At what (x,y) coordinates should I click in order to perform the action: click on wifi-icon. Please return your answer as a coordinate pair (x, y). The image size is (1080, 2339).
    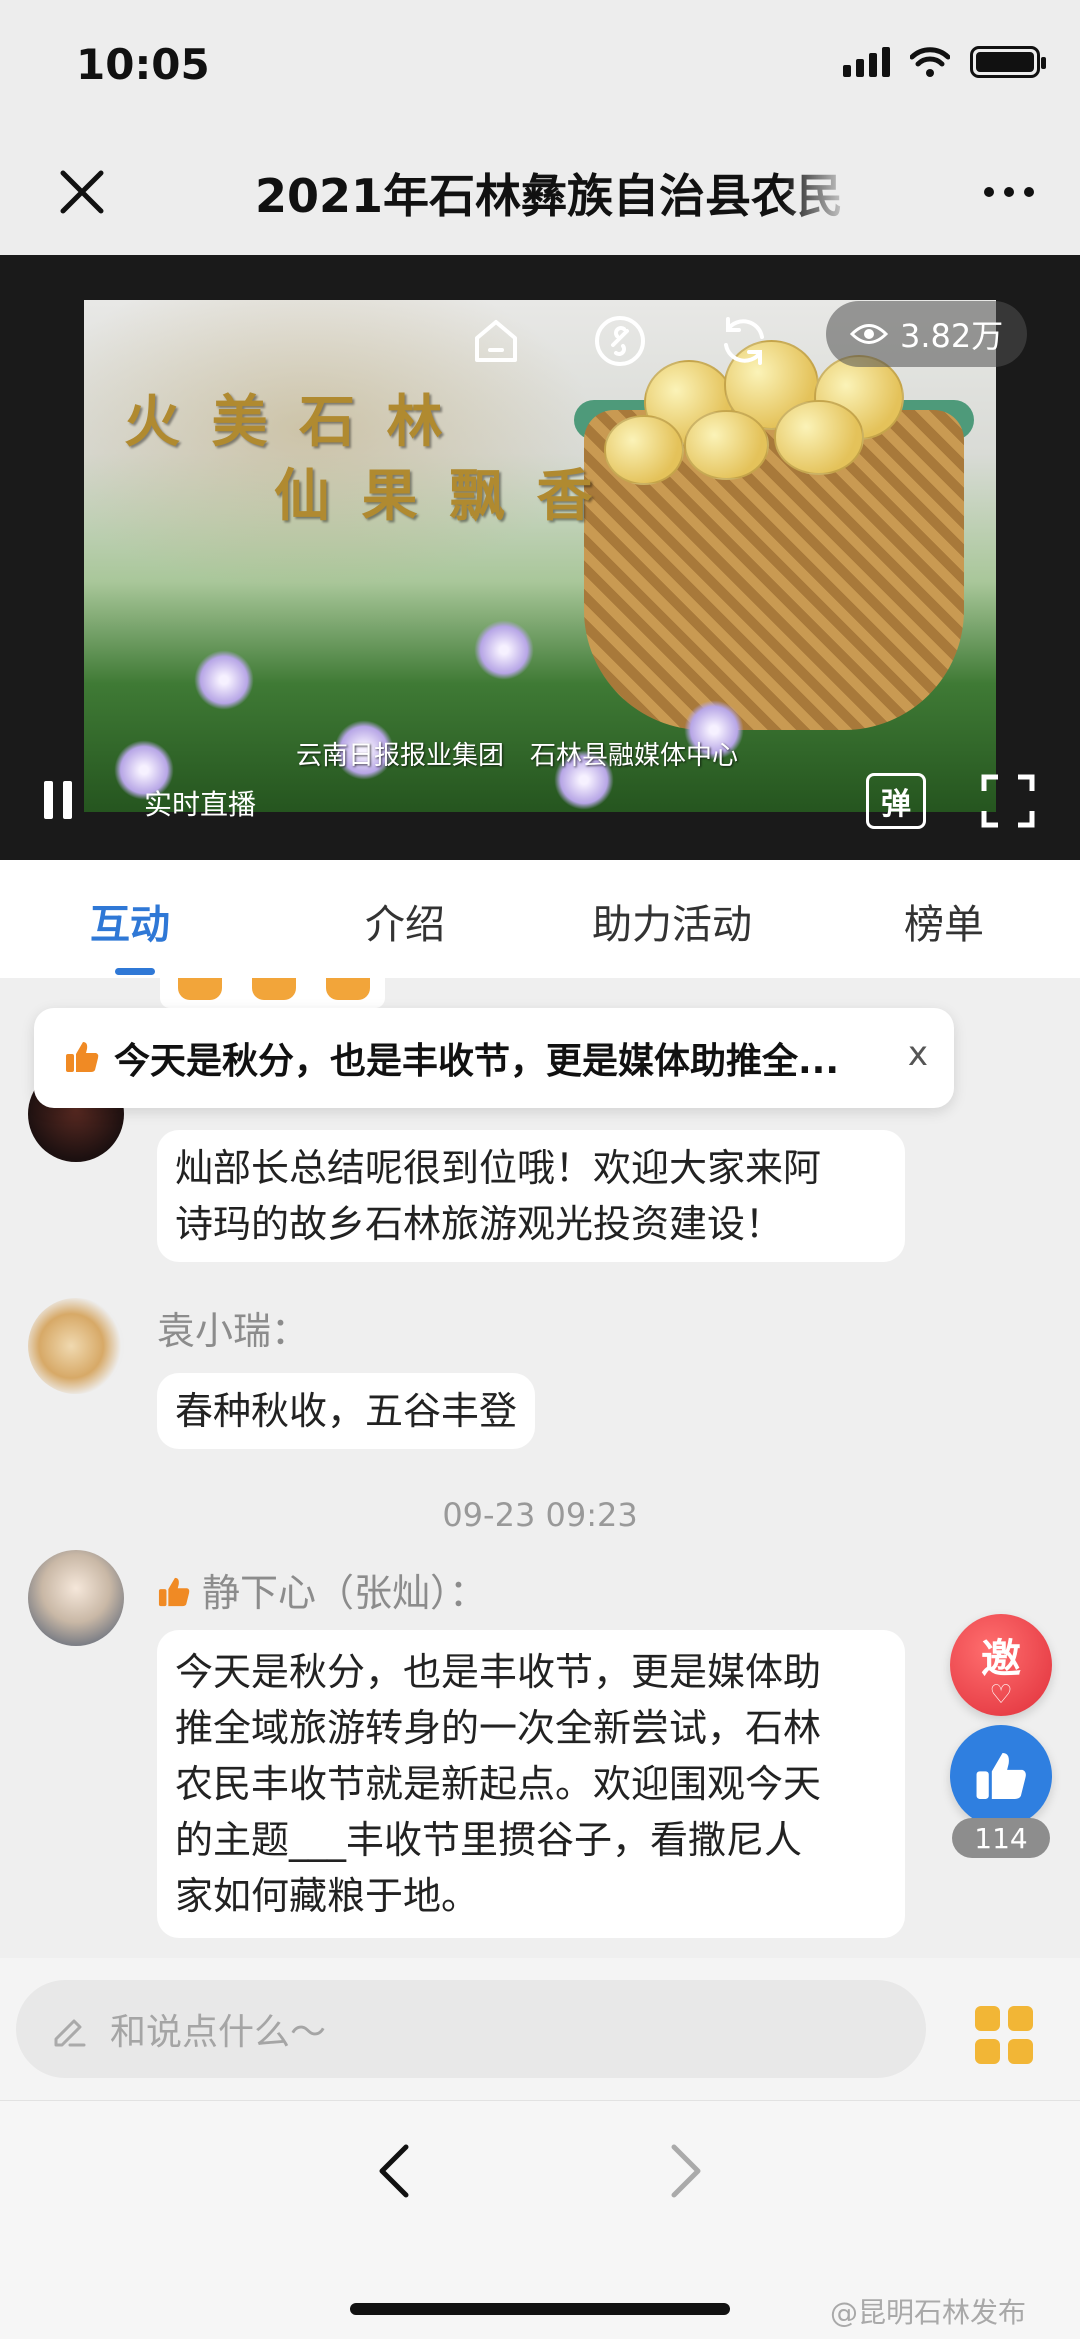
    Looking at the image, I should click on (930, 62).